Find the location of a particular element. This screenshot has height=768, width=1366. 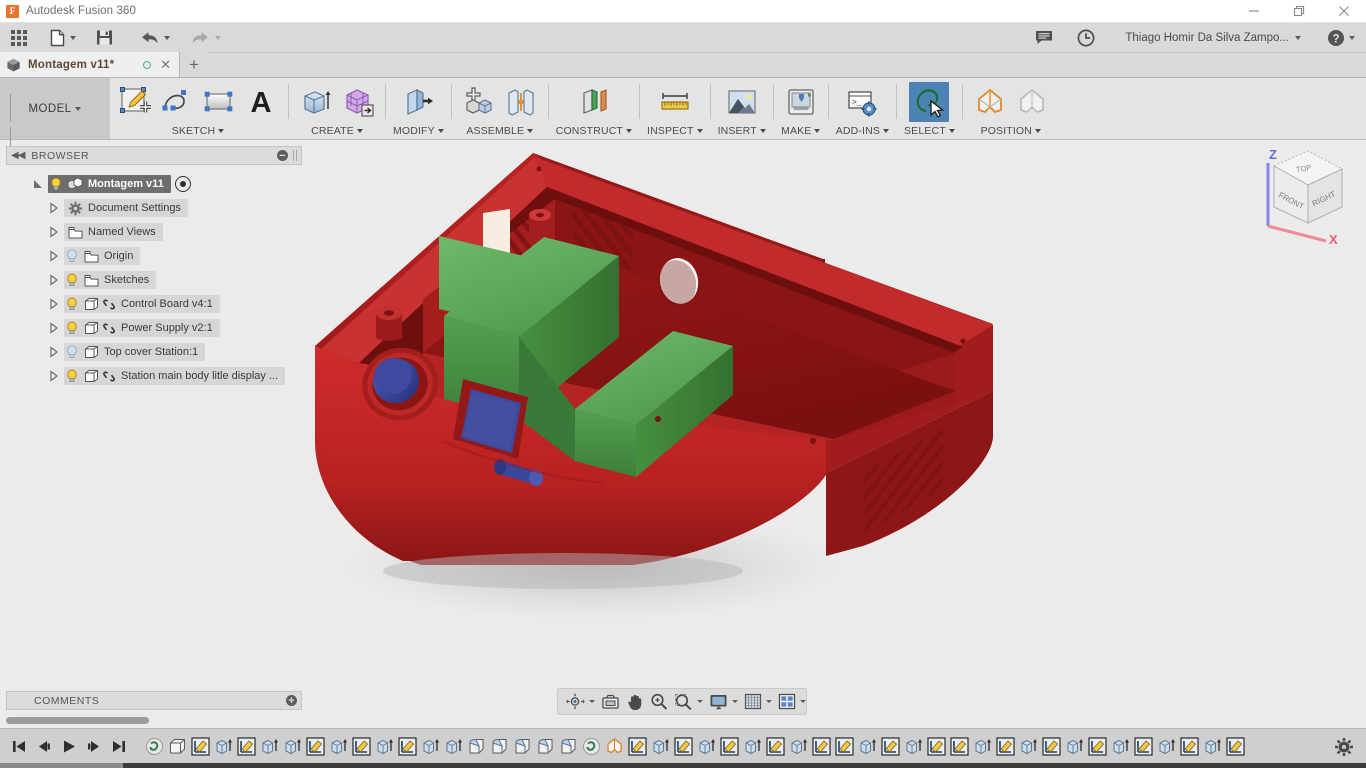

text-tool: A is located at coordinates (261, 102).